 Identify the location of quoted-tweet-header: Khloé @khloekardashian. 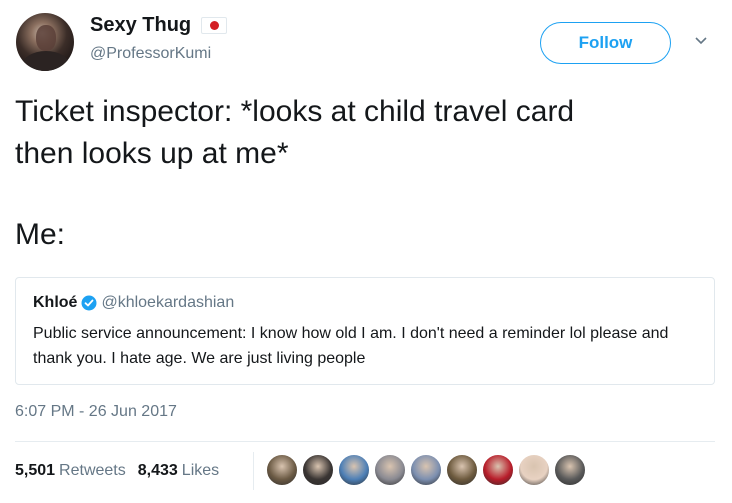
(133, 303).